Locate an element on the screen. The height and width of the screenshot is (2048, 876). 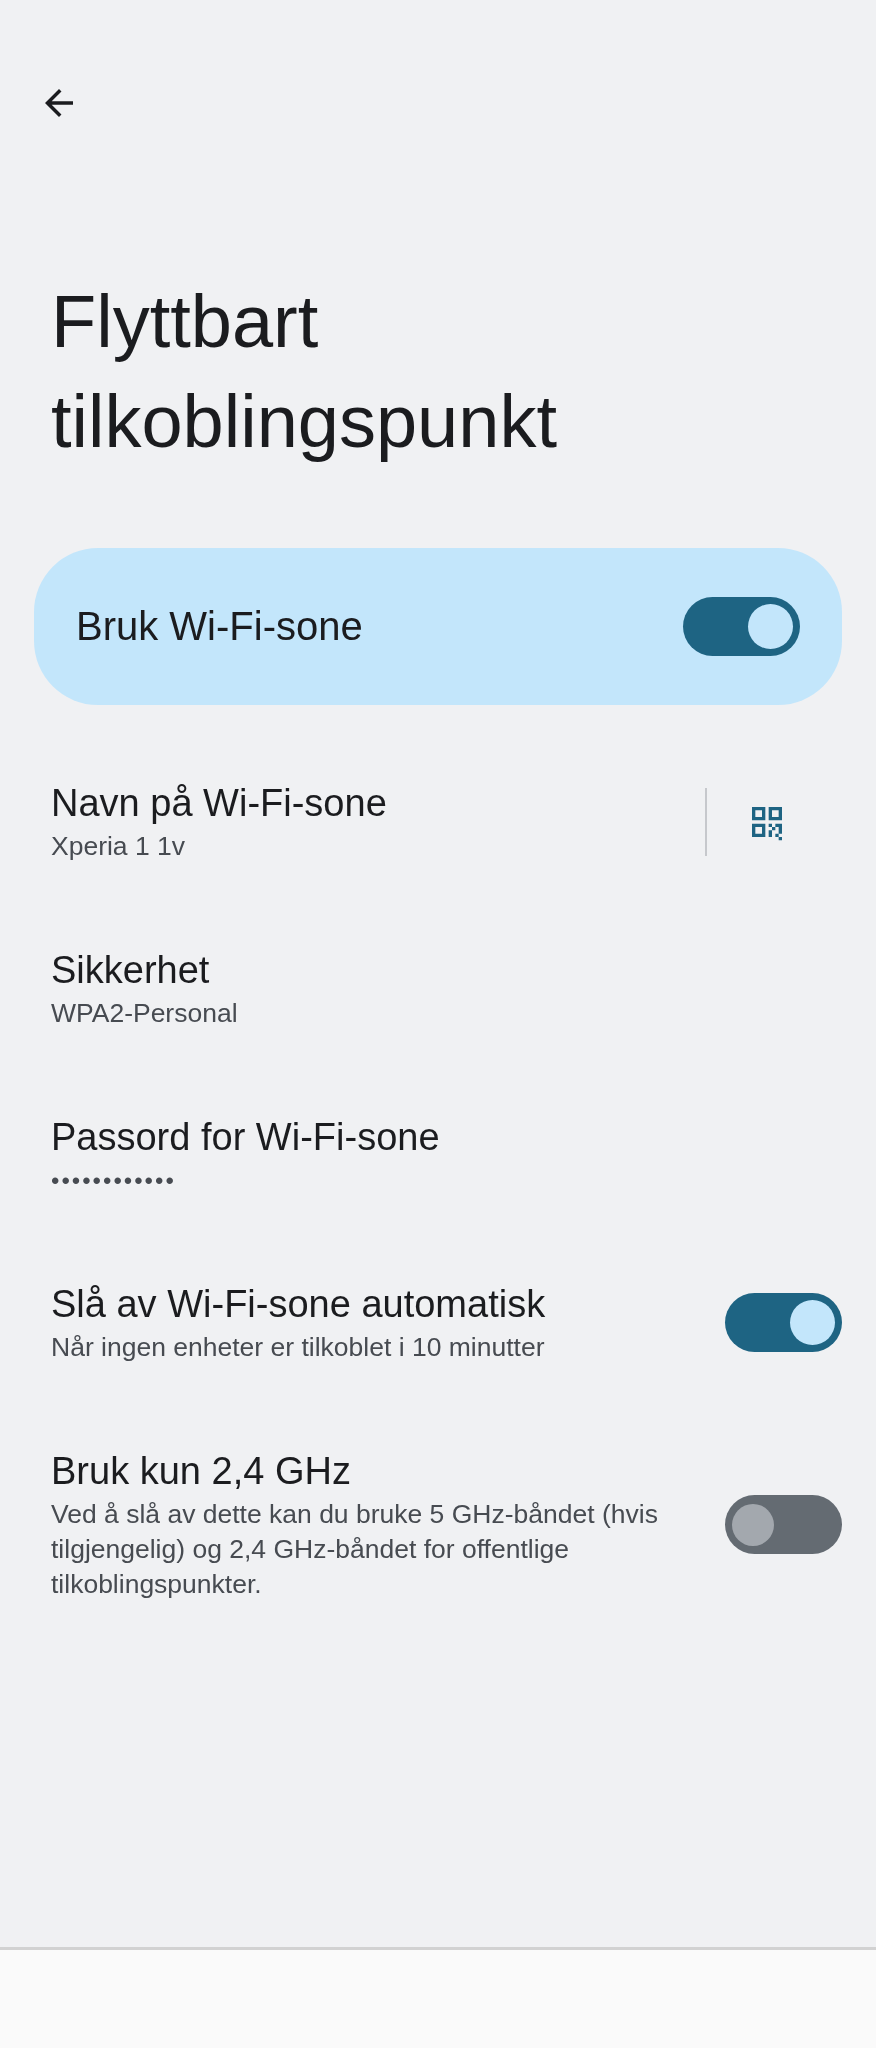
setting-summary: Xperia 1 1v is located at coordinates (119, 846).